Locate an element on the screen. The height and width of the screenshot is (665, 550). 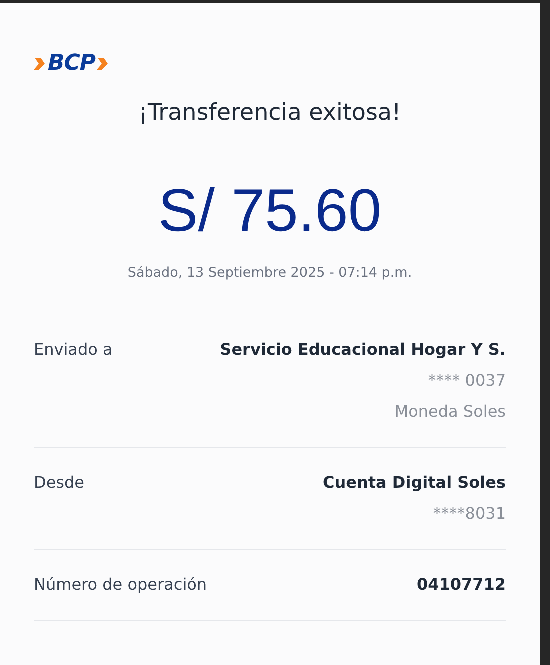
bank-logo: BCP is located at coordinates (72, 64).